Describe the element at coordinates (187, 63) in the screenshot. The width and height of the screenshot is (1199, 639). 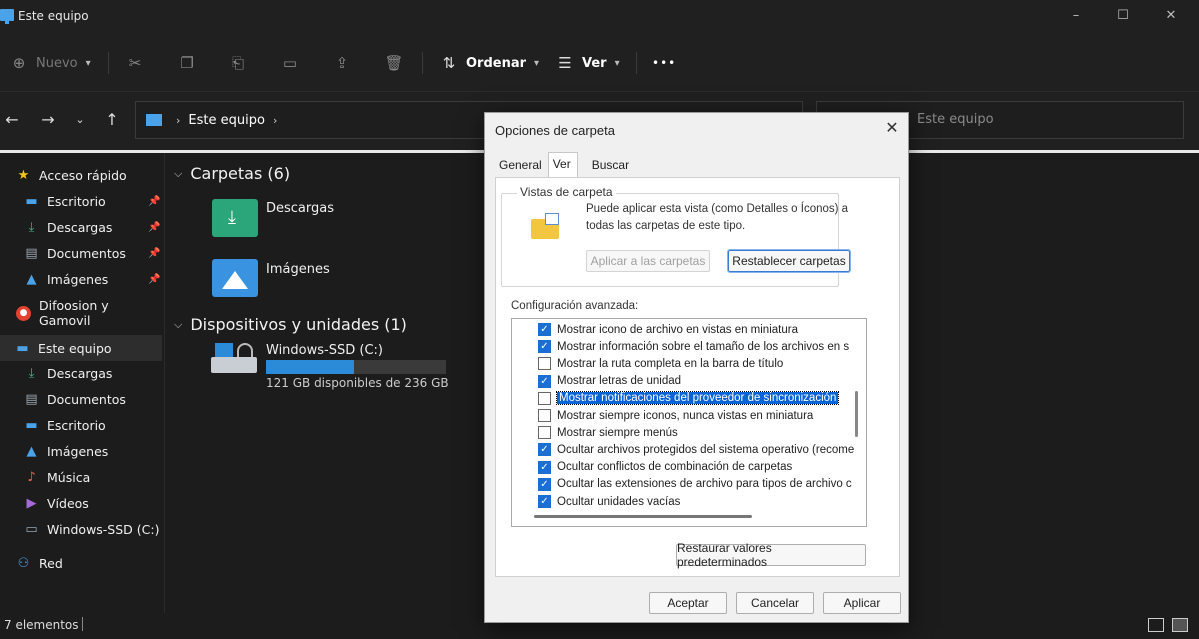
I see `copy-button: ❐` at that location.